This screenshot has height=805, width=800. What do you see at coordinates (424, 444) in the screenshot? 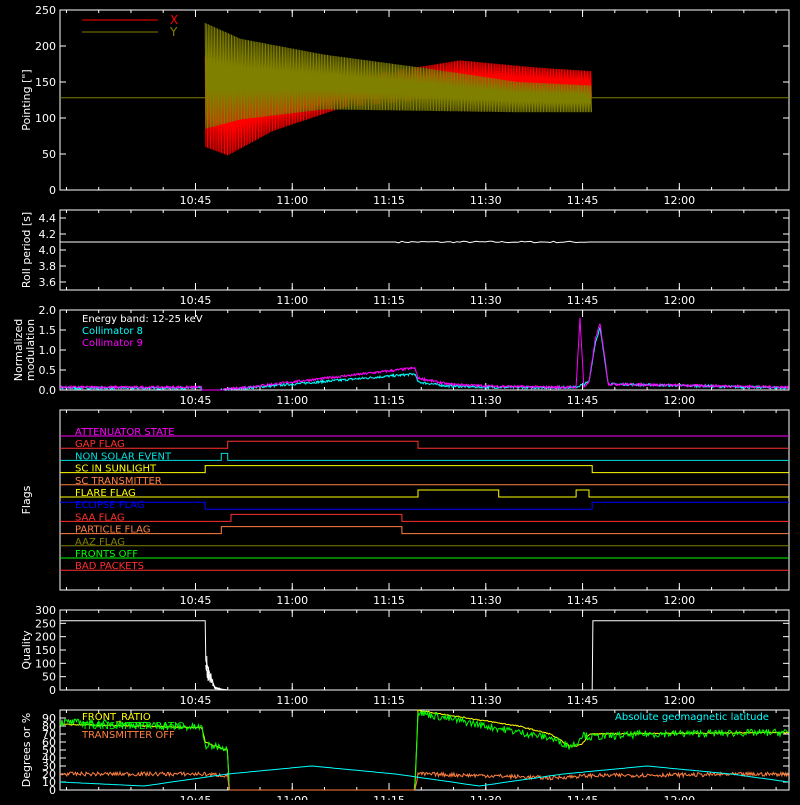
I see `flag-line-gap-flag` at bounding box center [424, 444].